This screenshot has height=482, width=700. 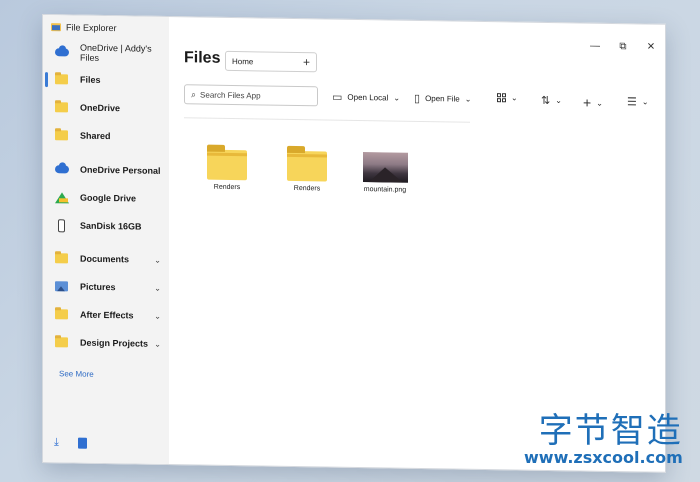 I want to click on add-tab-icon: +, so click(x=306, y=62).